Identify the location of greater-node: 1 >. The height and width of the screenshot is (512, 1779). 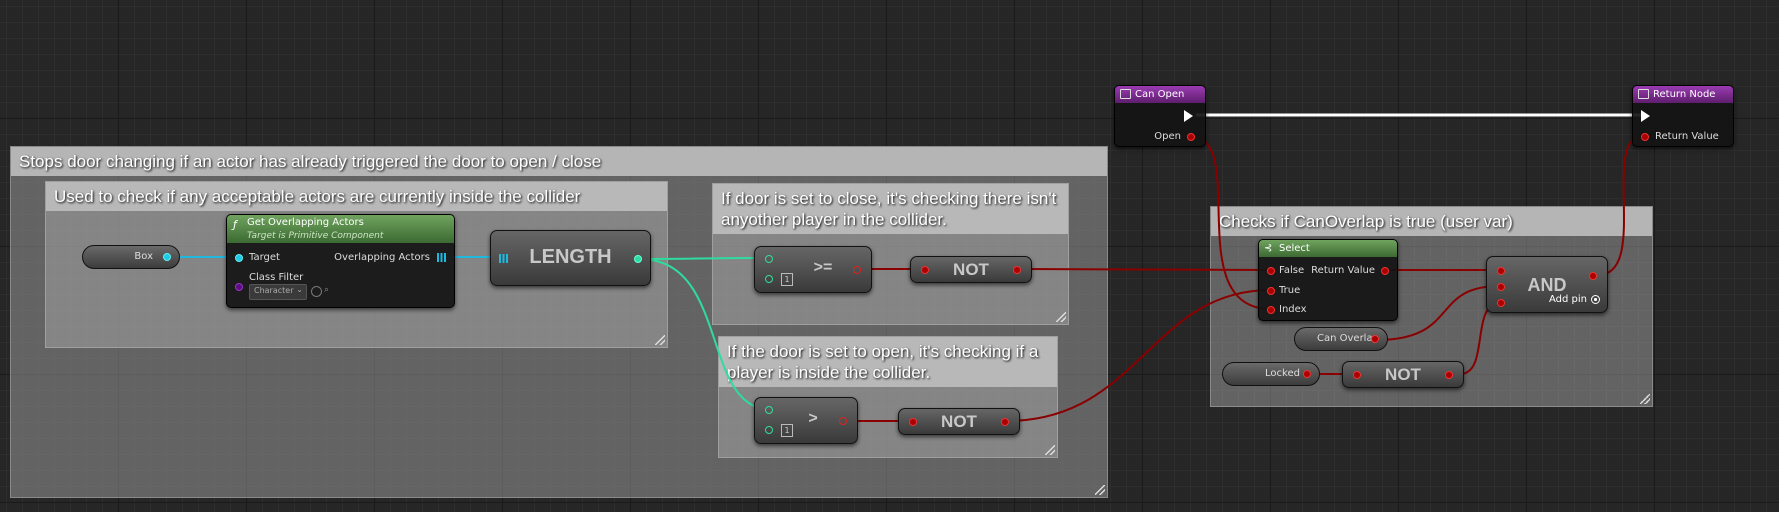
(806, 420).